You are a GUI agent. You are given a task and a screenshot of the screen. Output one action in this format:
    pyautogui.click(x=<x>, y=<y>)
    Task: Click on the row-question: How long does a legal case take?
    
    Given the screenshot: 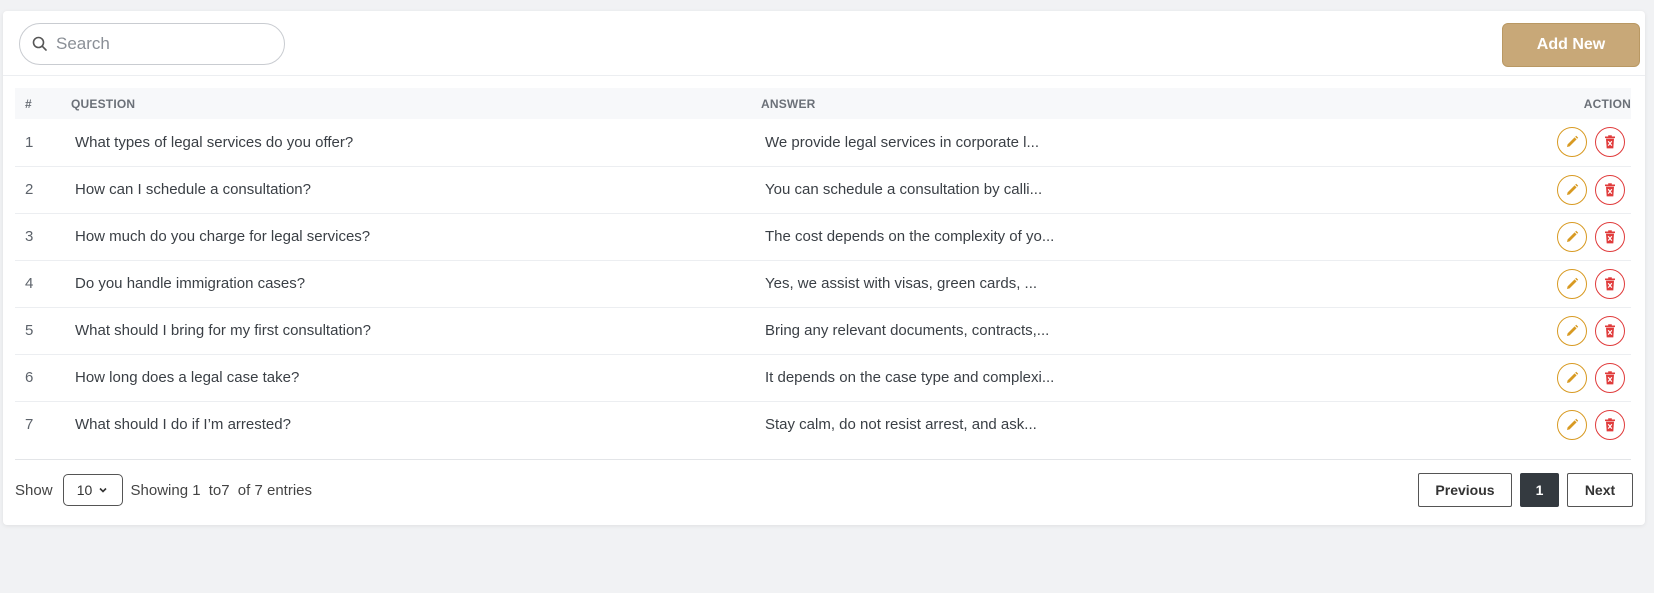 What is the action you would take?
    pyautogui.click(x=187, y=377)
    